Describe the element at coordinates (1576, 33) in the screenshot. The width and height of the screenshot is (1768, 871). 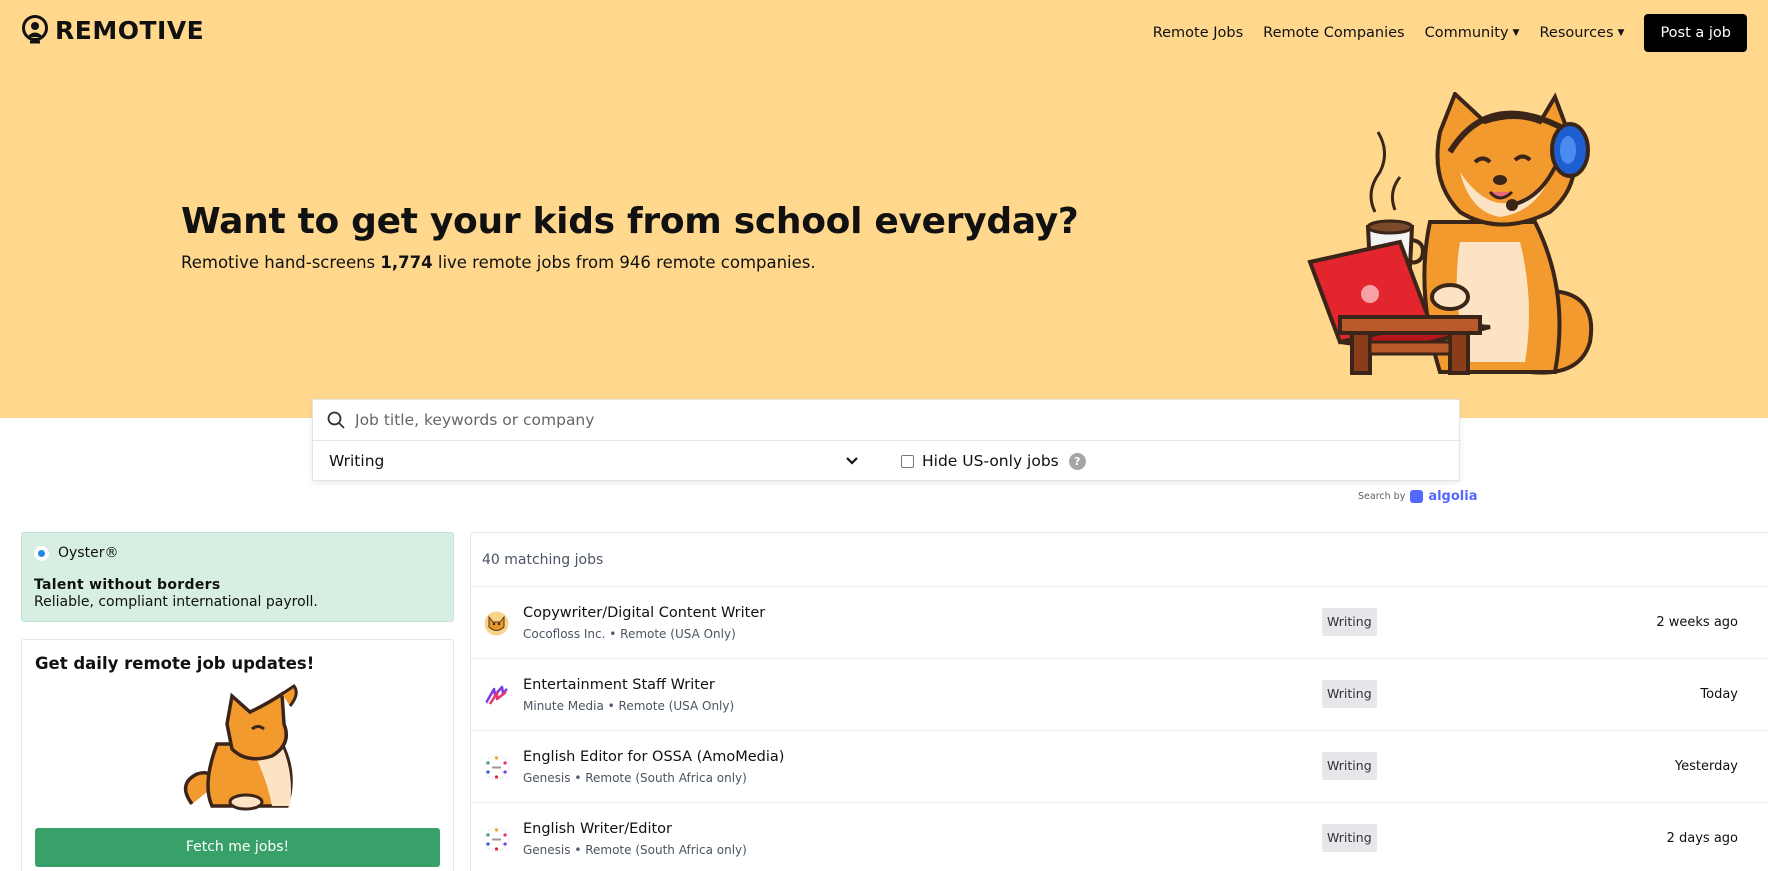
I see `nav-resources-label: Resources` at that location.